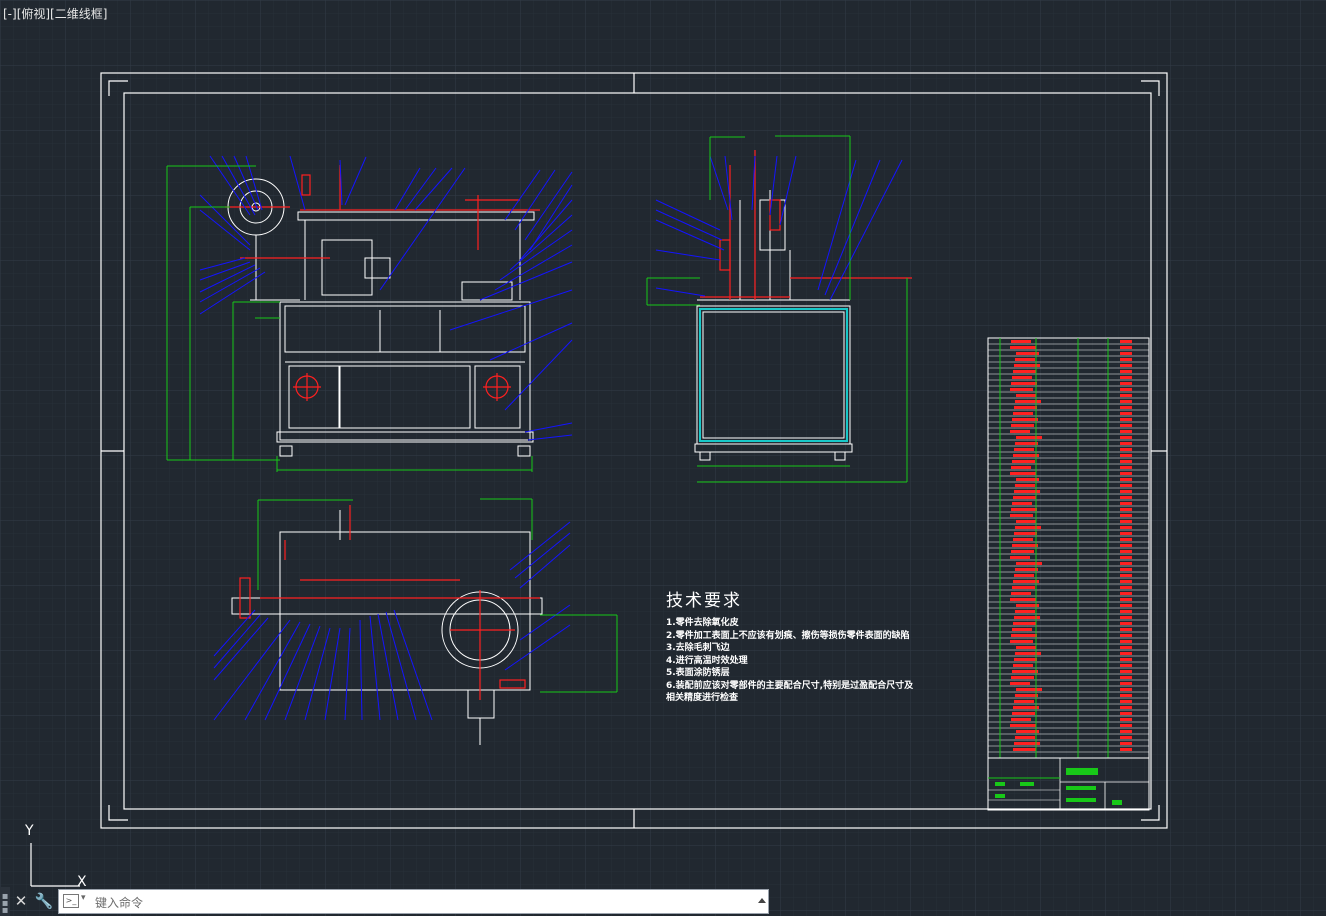 The image size is (1326, 916). I want to click on grip-handle-icon: ▪ ▪ ▪, so click(5, 901).